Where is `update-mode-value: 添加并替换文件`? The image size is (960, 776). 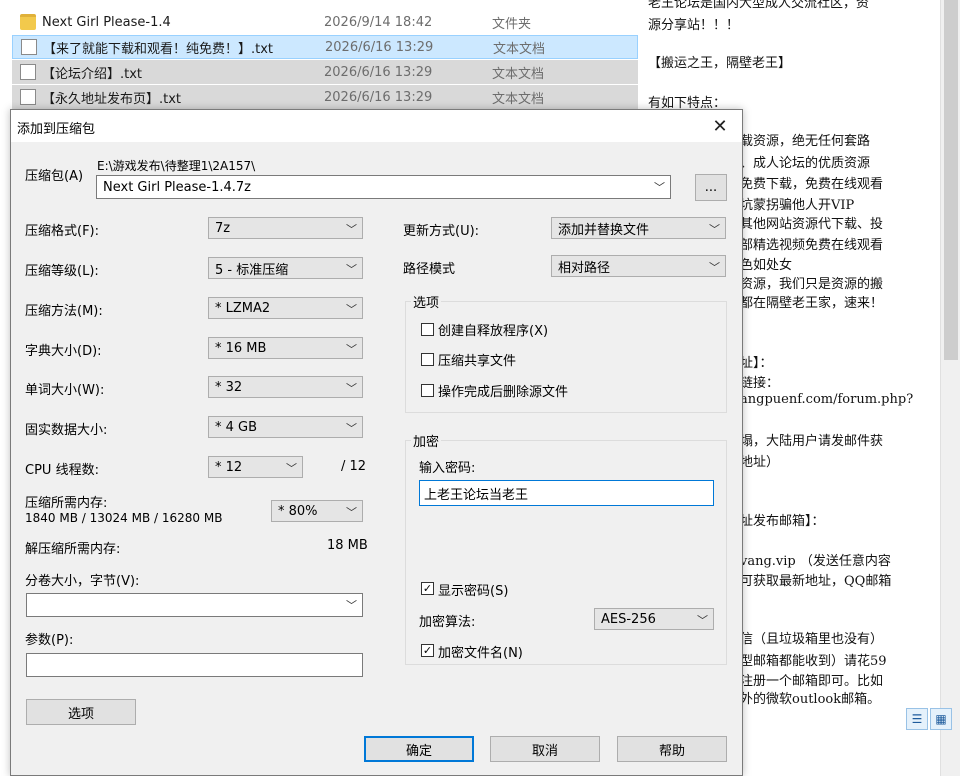 update-mode-value: 添加并替换文件 is located at coordinates (604, 230).